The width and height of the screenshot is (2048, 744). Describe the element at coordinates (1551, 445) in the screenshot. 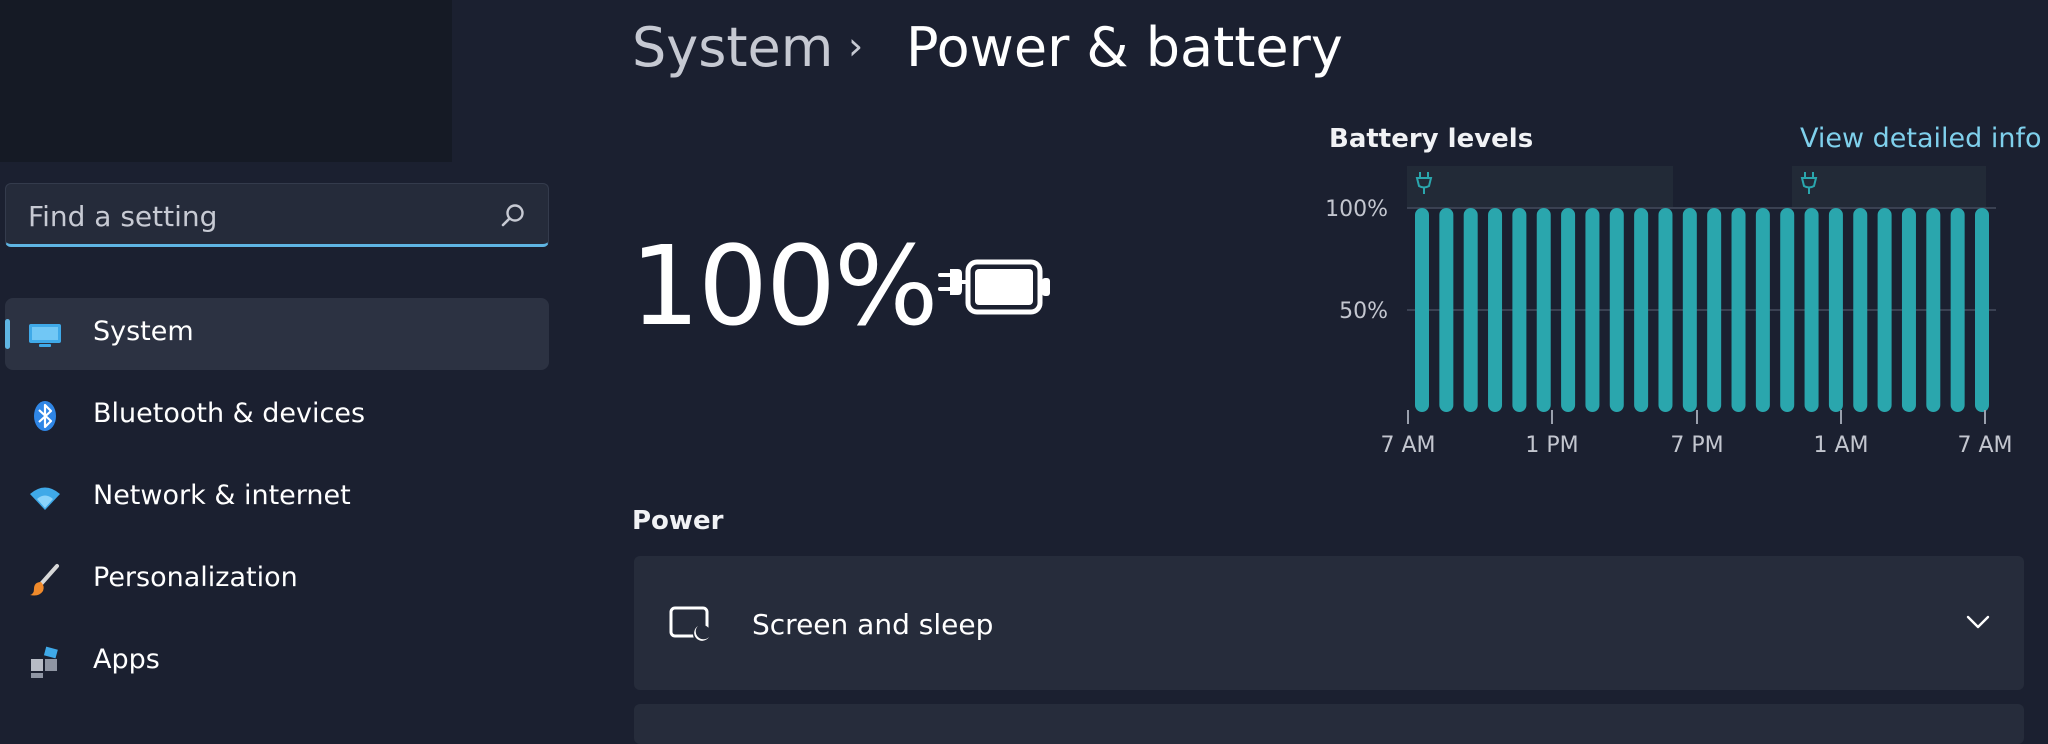

I see `x-tick-label: 1 PM` at that location.